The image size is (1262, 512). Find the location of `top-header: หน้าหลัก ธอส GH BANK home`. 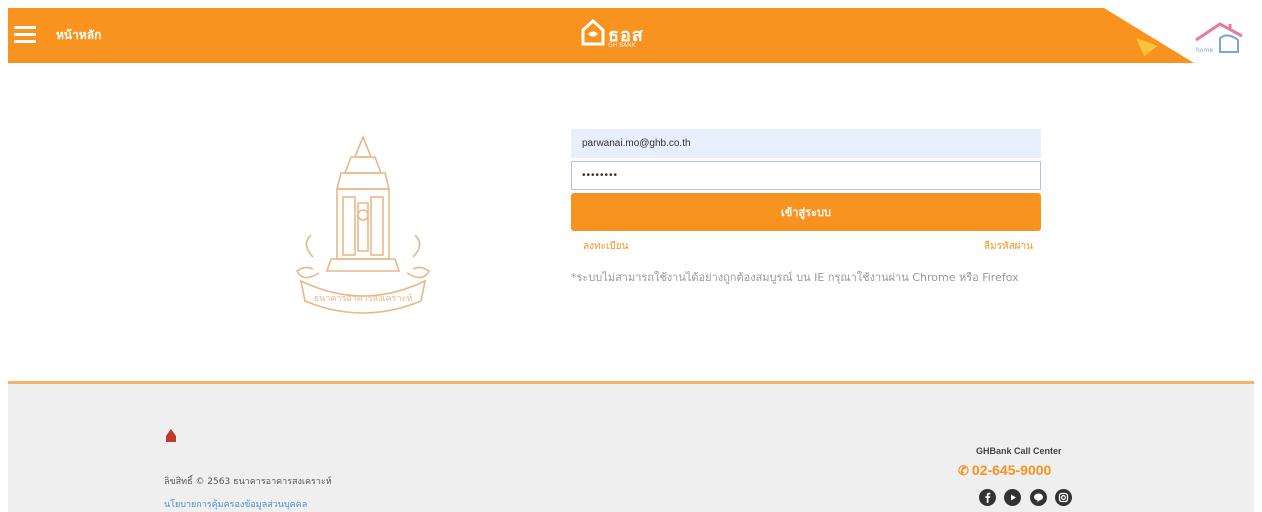

top-header: หน้าหลัก ธอส GH BANK home is located at coordinates (631, 35).